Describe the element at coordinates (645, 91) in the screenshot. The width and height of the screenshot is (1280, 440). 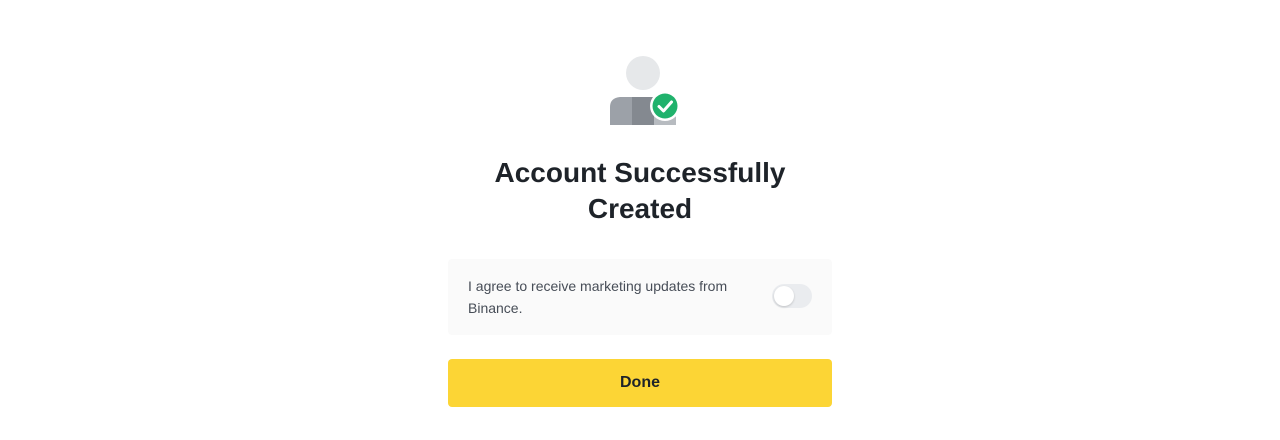
I see `user-verified-icon` at that location.